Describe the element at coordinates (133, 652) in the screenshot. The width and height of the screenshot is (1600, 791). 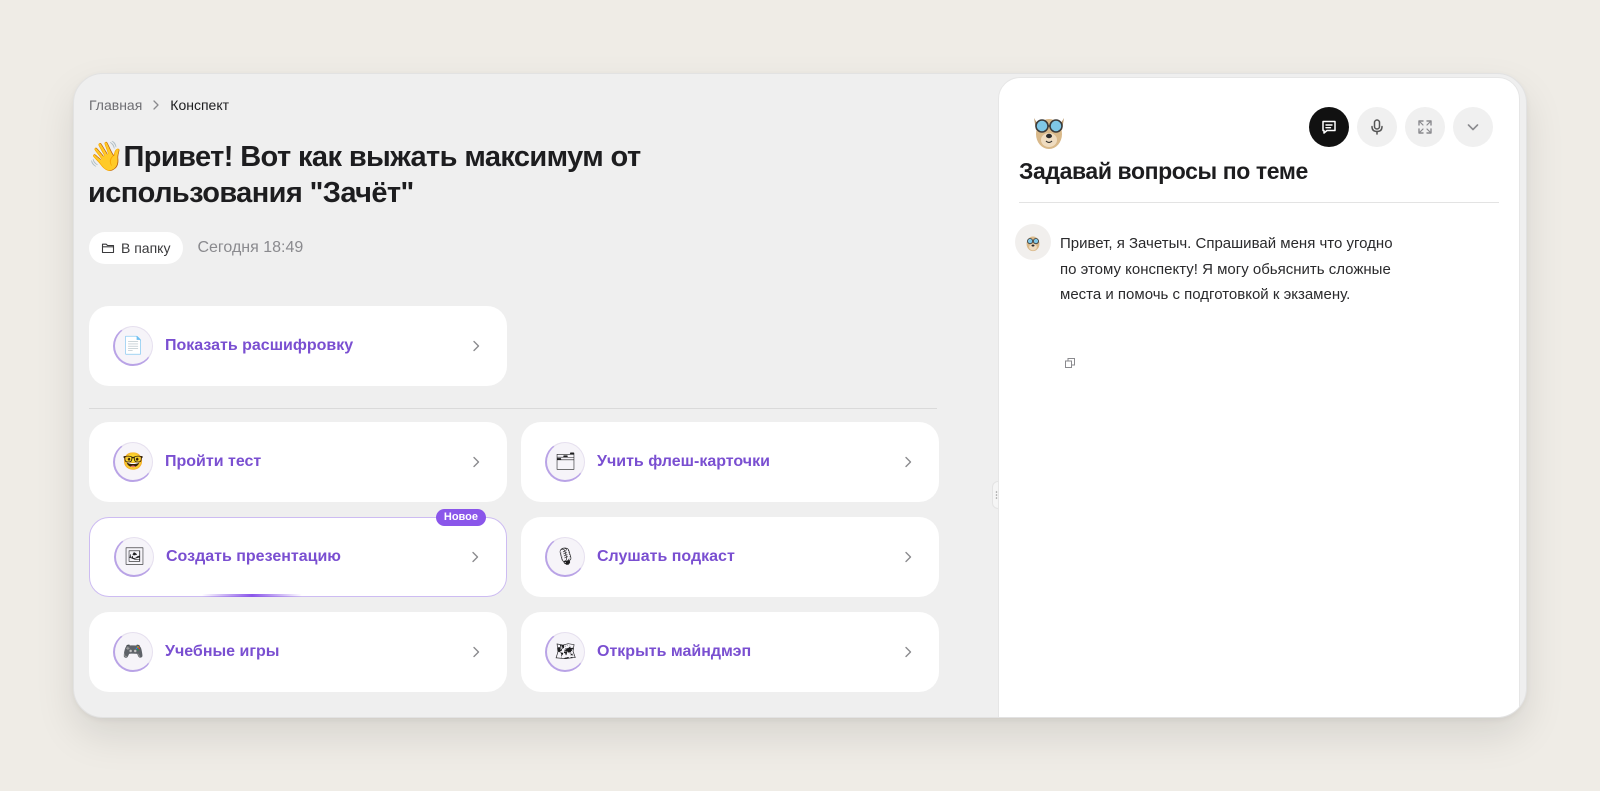
I see `game-controller-icon: 🎮` at that location.